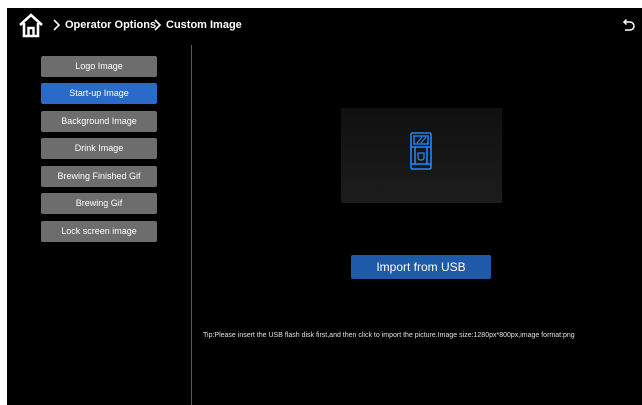 The image size is (642, 405). Describe the element at coordinates (99, 66) in the screenshot. I see `menu-item-logo-image: Logo Image` at that location.